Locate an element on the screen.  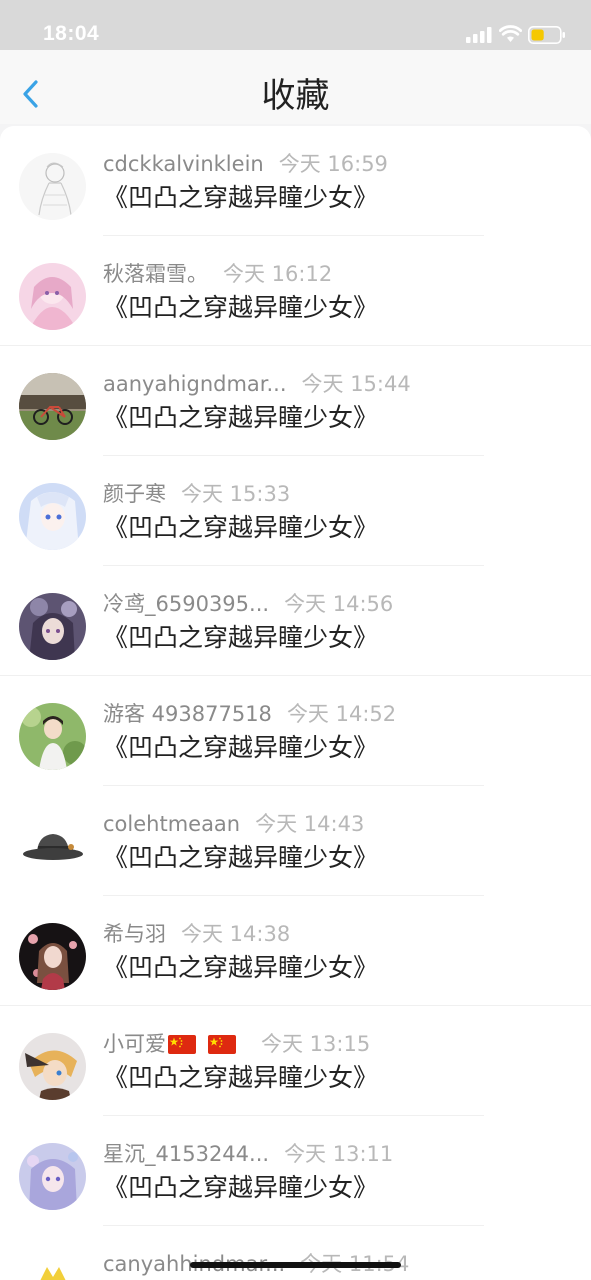
portrait-photo-avatar is located at coordinates (52, 736).